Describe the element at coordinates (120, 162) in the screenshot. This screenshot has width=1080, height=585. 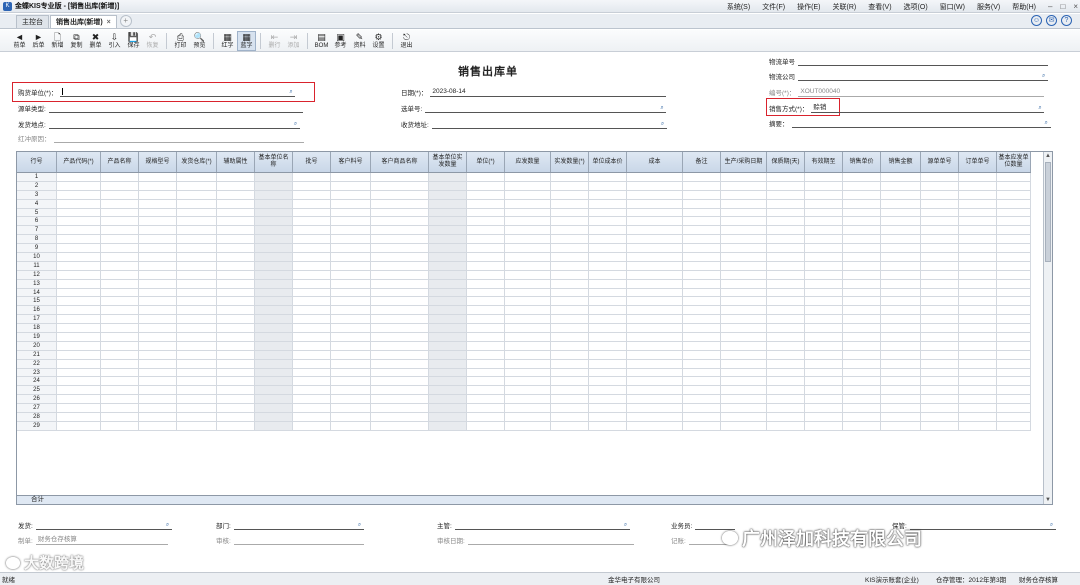
I see `column-header: 产品名称` at that location.